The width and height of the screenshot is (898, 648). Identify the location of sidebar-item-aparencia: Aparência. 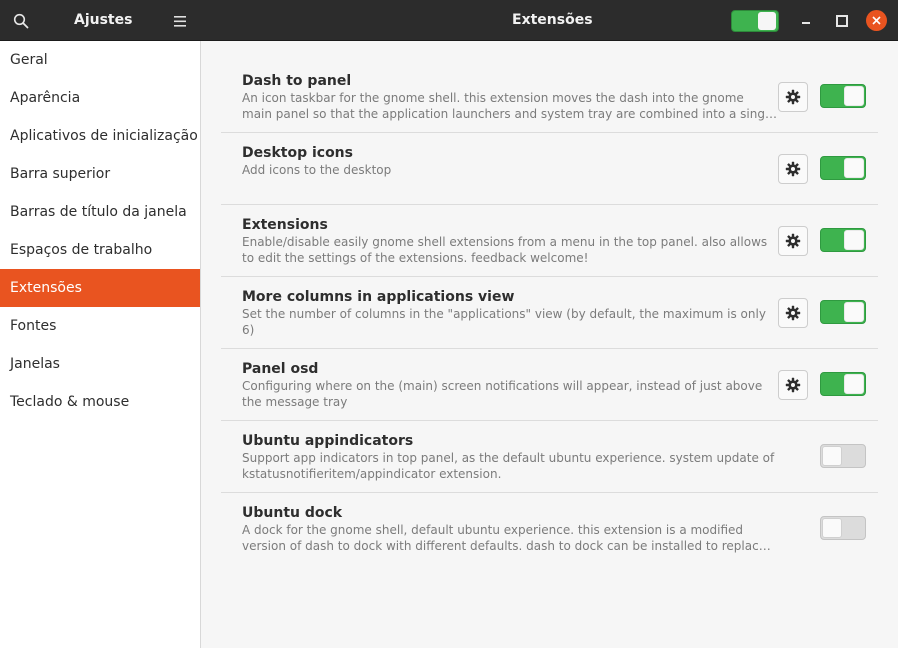
(100, 98).